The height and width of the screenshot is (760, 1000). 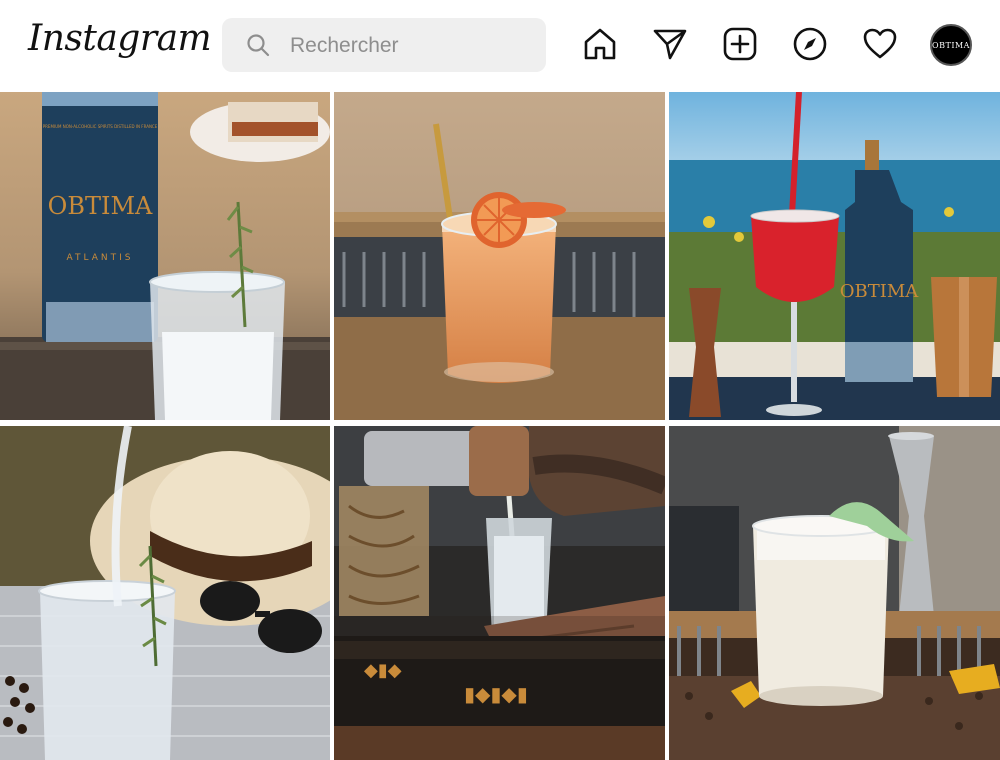 What do you see at coordinates (100, 258) in the screenshot?
I see `bottle-sub-label: ATLANTIS` at bounding box center [100, 258].